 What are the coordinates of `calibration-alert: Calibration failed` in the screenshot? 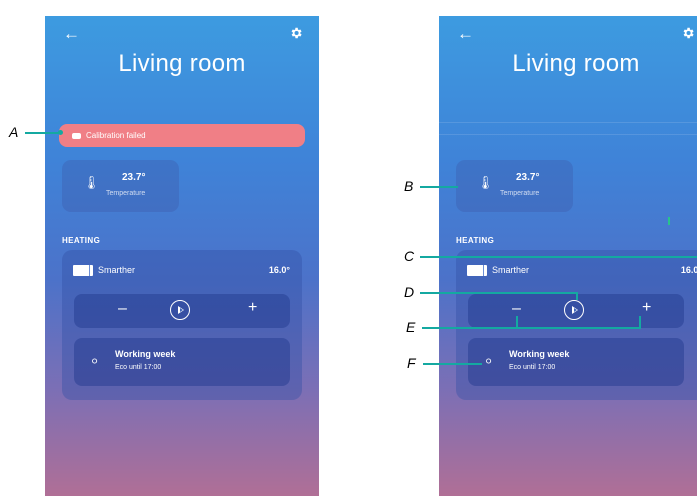 It's located at (182, 135).